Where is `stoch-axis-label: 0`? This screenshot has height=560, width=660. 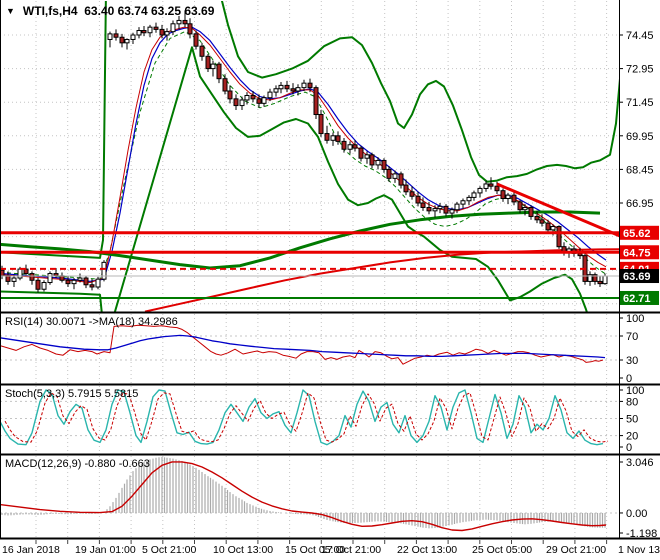 stoch-axis-label: 0 is located at coordinates (629, 448).